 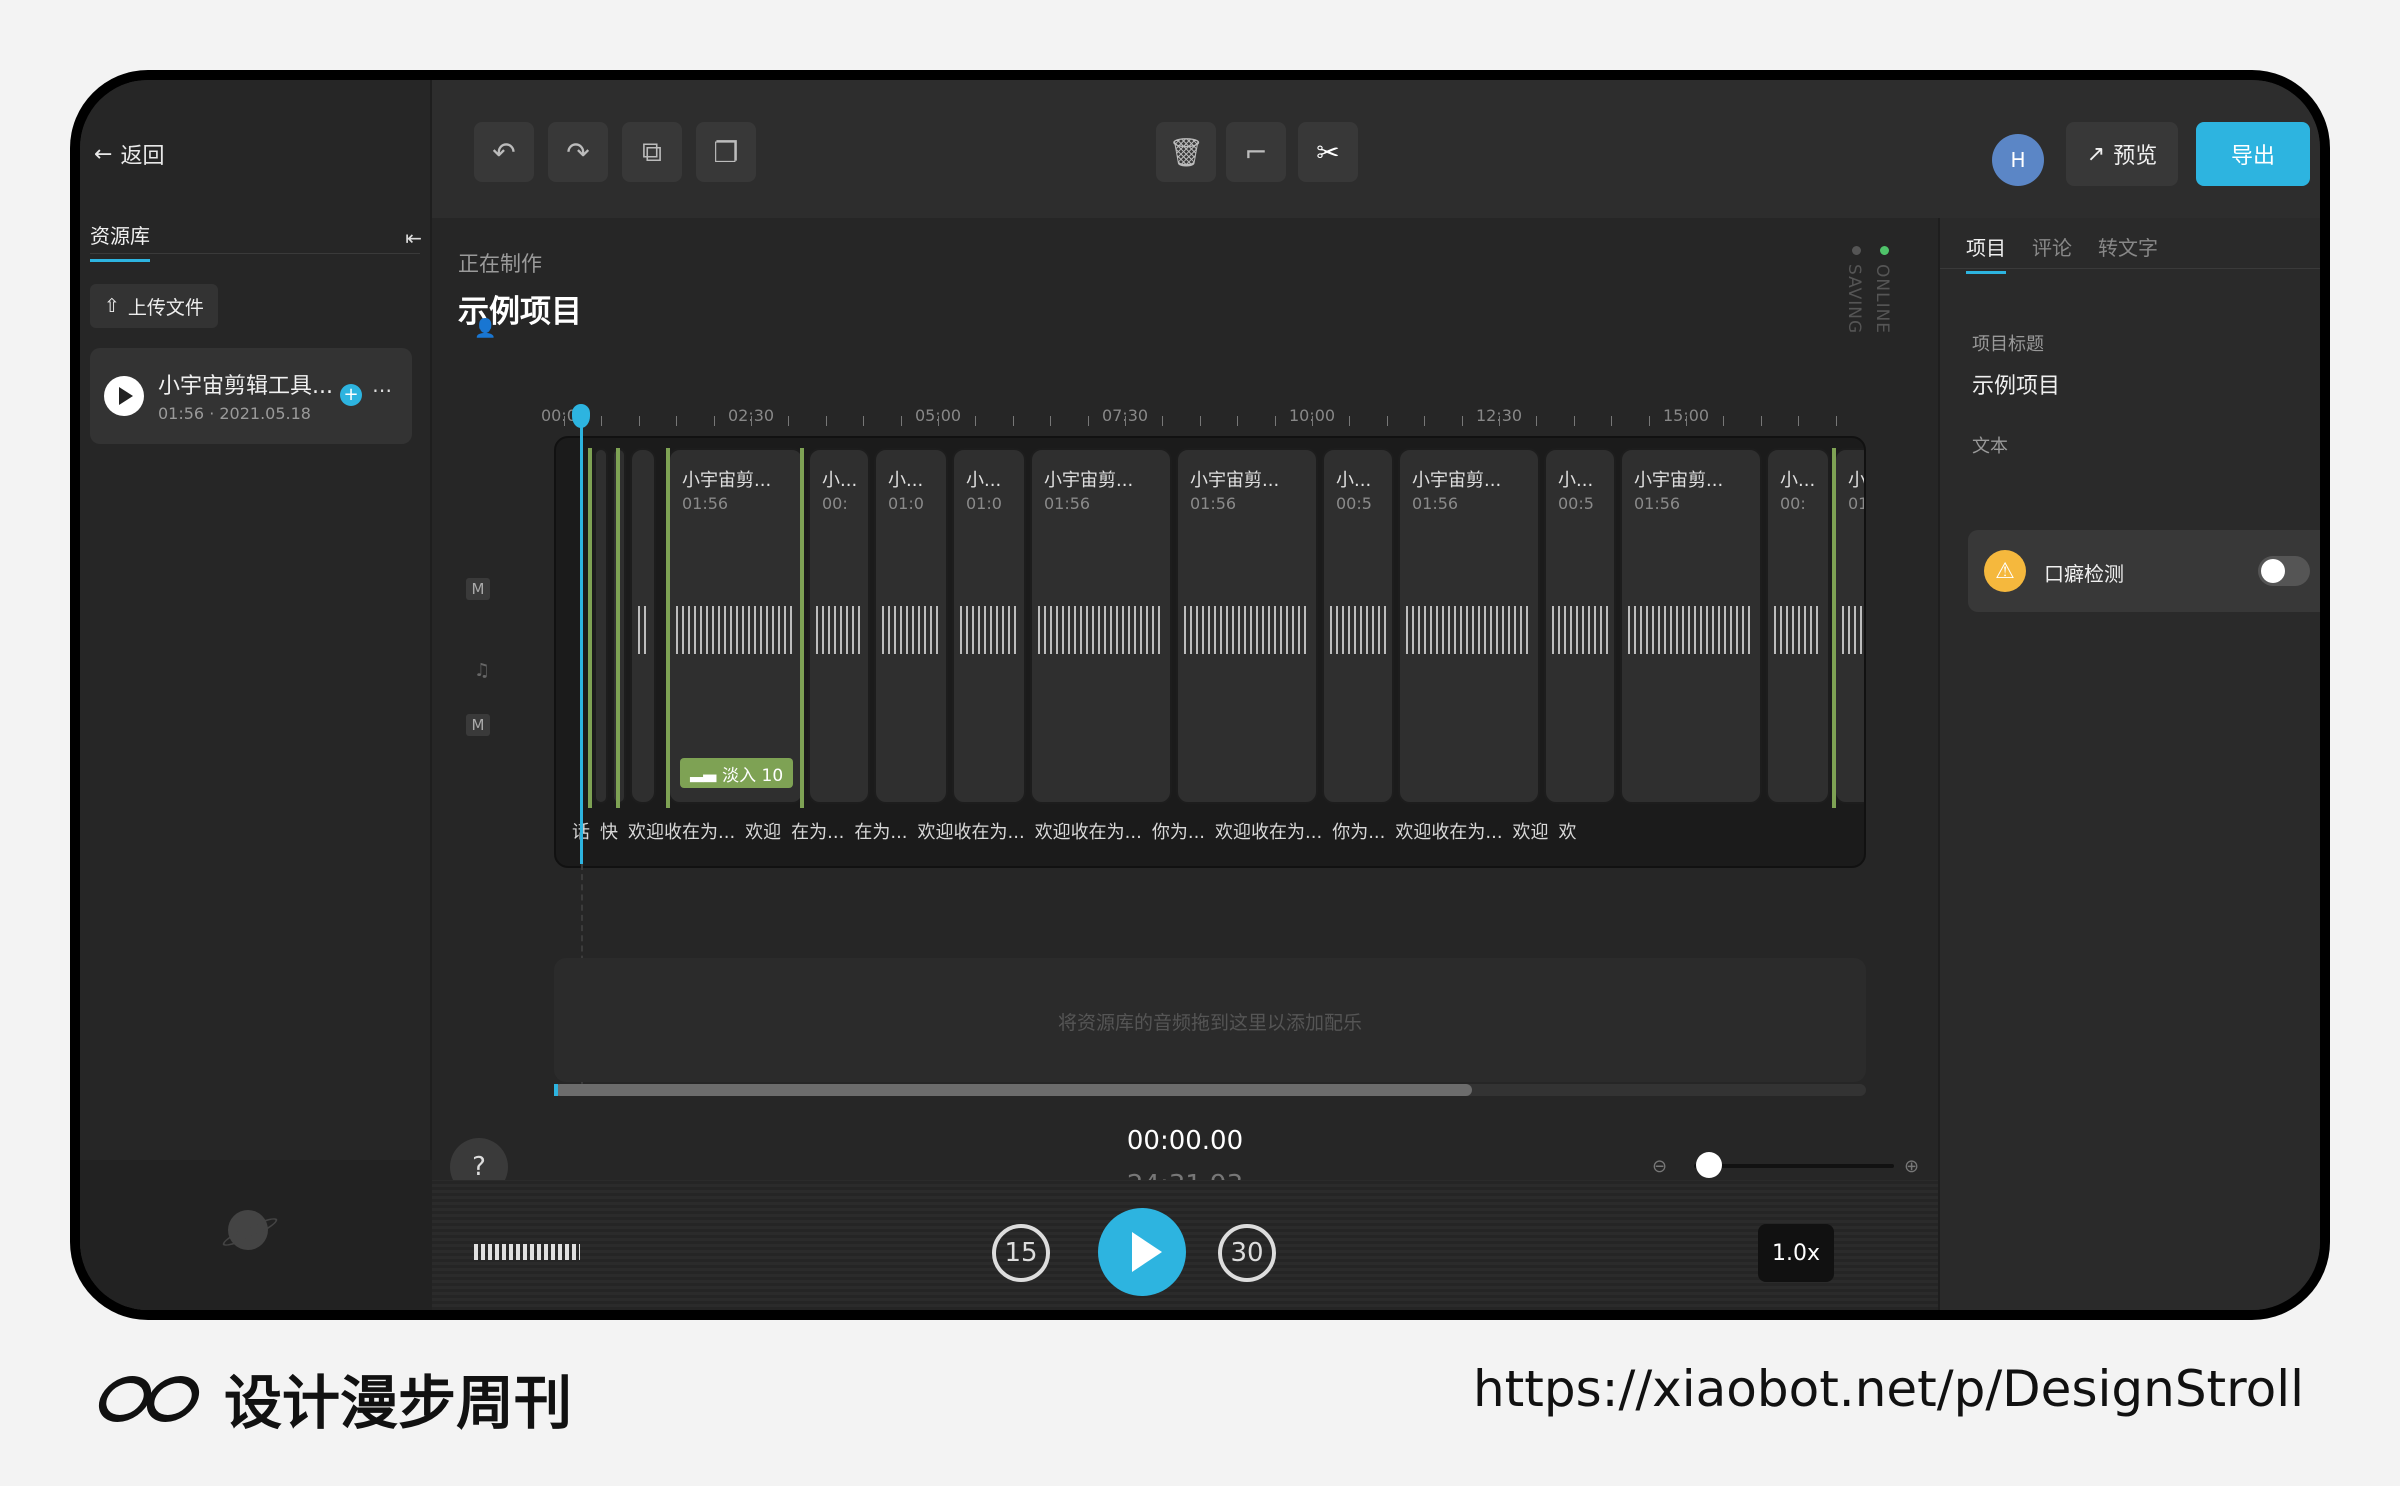 What do you see at coordinates (1796, 1253) in the screenshot?
I see `speed-button: 1.0x` at bounding box center [1796, 1253].